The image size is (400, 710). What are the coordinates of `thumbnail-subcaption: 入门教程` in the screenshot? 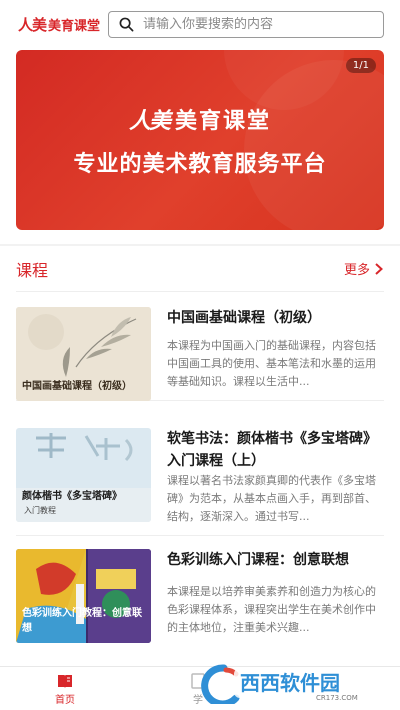 It's located at (40, 510).